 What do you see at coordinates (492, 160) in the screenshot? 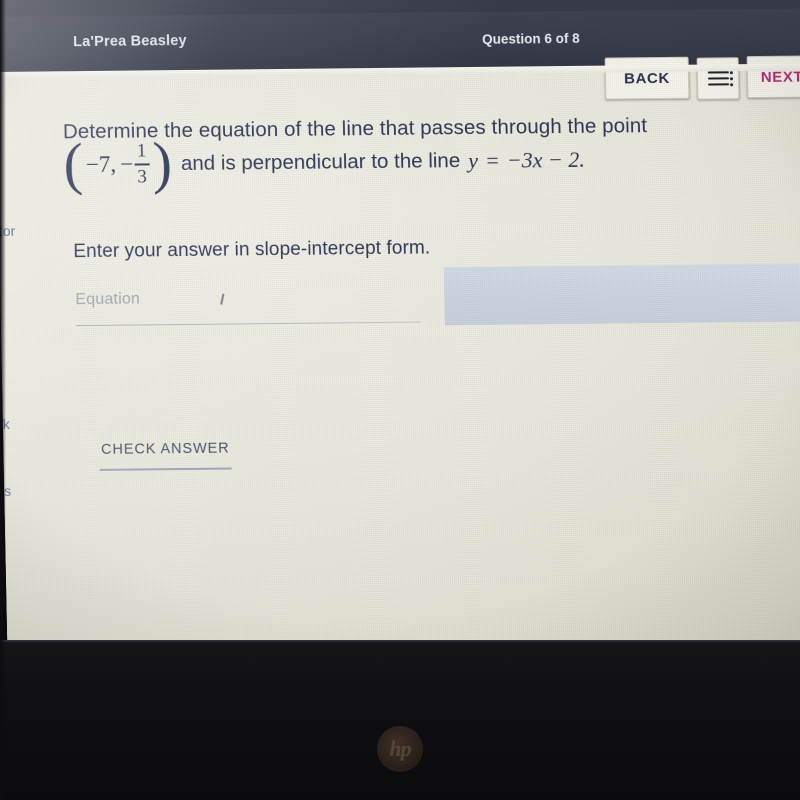
I see `equation-equals: =` at bounding box center [492, 160].